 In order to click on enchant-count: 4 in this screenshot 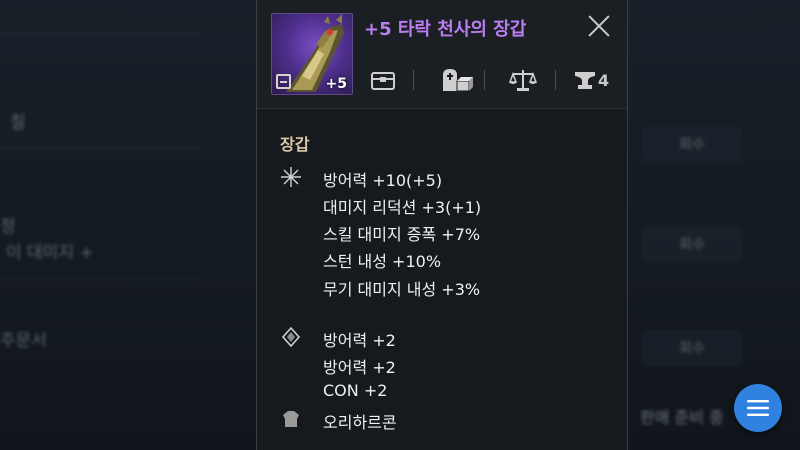, I will do `click(604, 80)`.